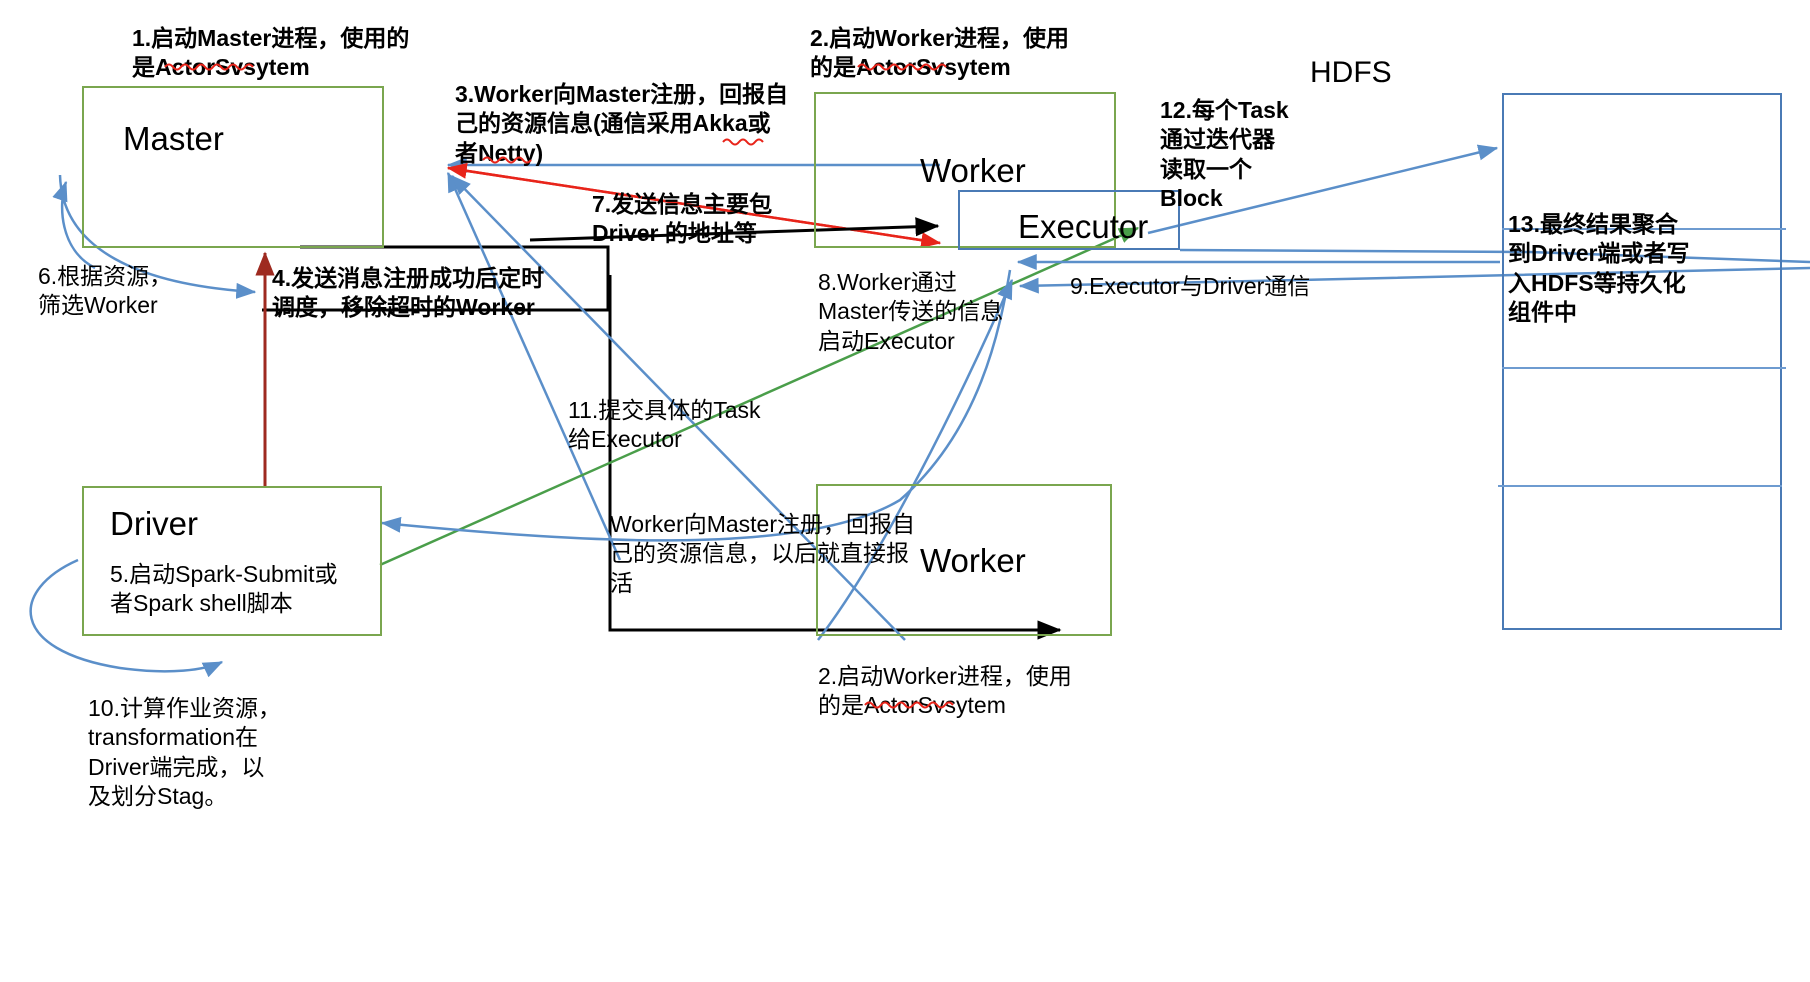 This screenshot has height=982, width=1810. Describe the element at coordinates (224, 589) in the screenshot. I see `annotation-step-5: 5.启动Spark-Submit或 者Spark shell脚本` at that location.